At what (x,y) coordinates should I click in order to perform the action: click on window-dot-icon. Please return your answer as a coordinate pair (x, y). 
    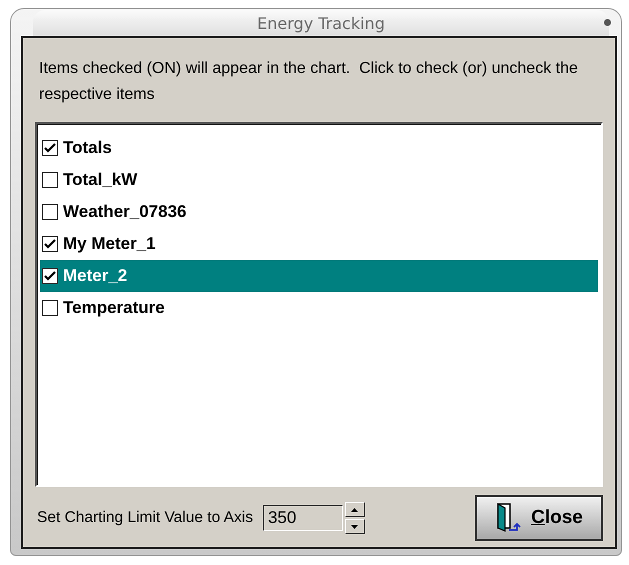
    Looking at the image, I should click on (607, 22).